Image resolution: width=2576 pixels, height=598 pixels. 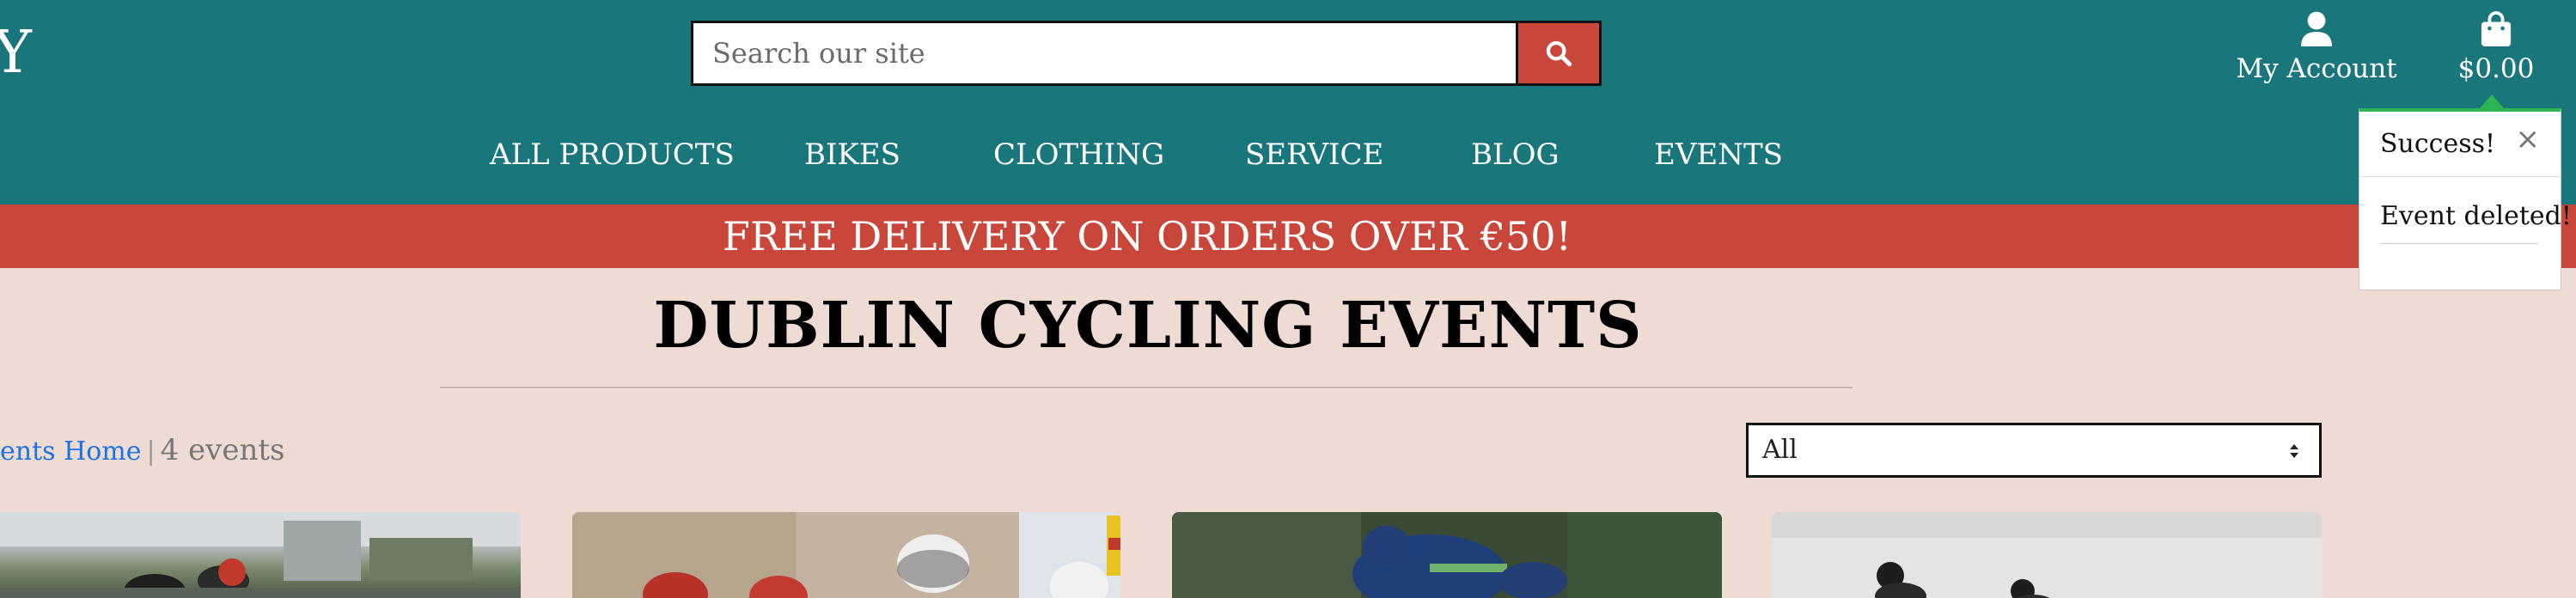 I want to click on search-input, so click(x=1103, y=53).